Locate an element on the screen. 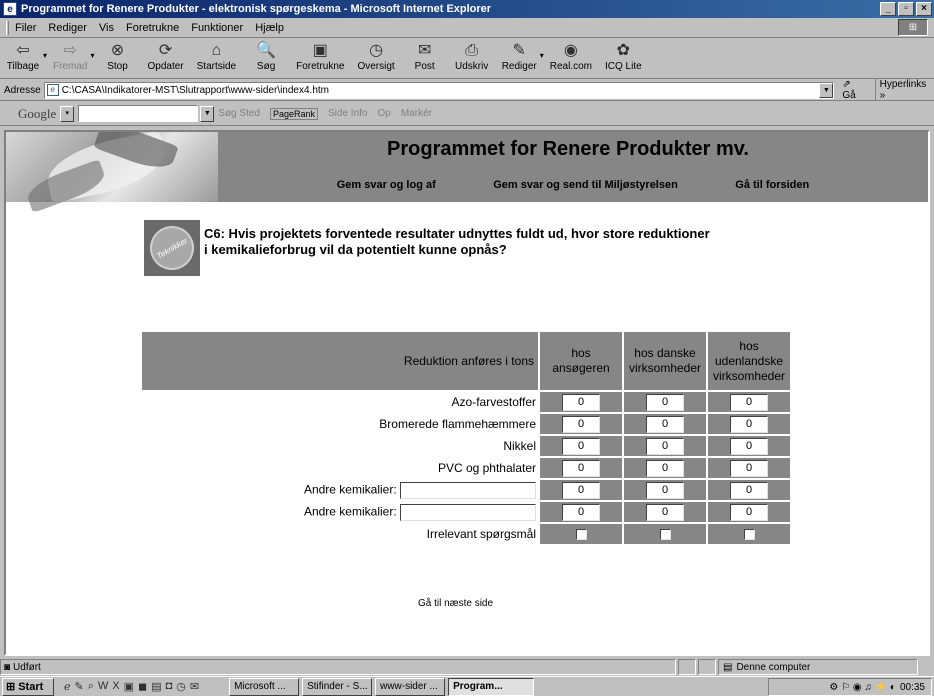  back-dropdown-icon: ▾ is located at coordinates (45, 55).